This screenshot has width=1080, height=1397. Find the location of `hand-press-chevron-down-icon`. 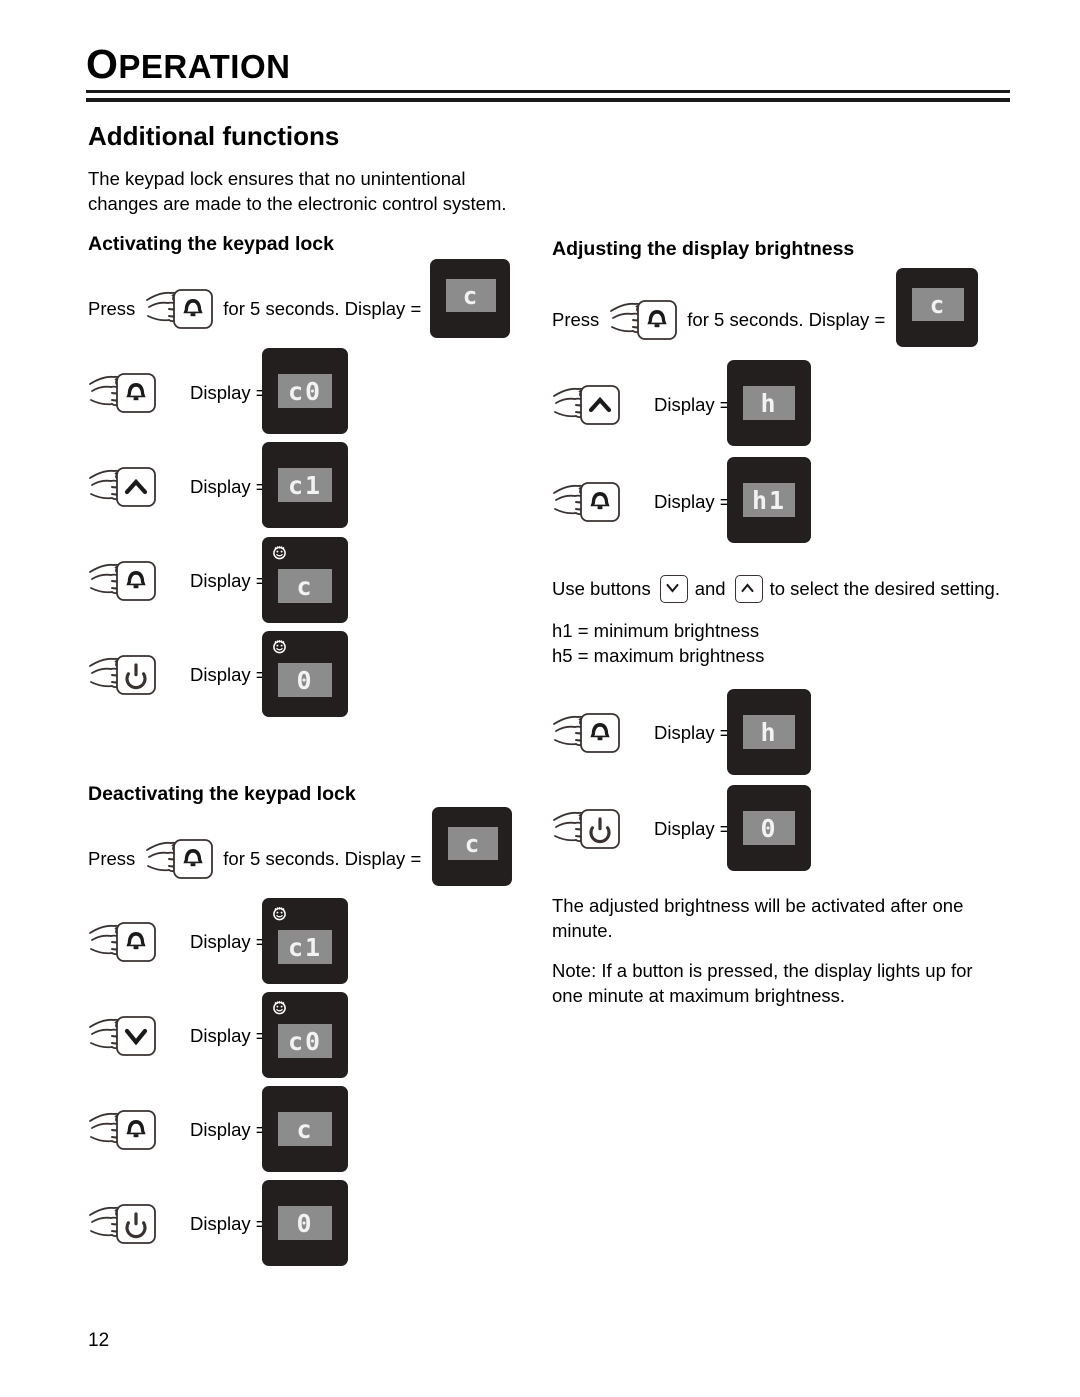

hand-press-chevron-down-icon is located at coordinates (124, 1036).